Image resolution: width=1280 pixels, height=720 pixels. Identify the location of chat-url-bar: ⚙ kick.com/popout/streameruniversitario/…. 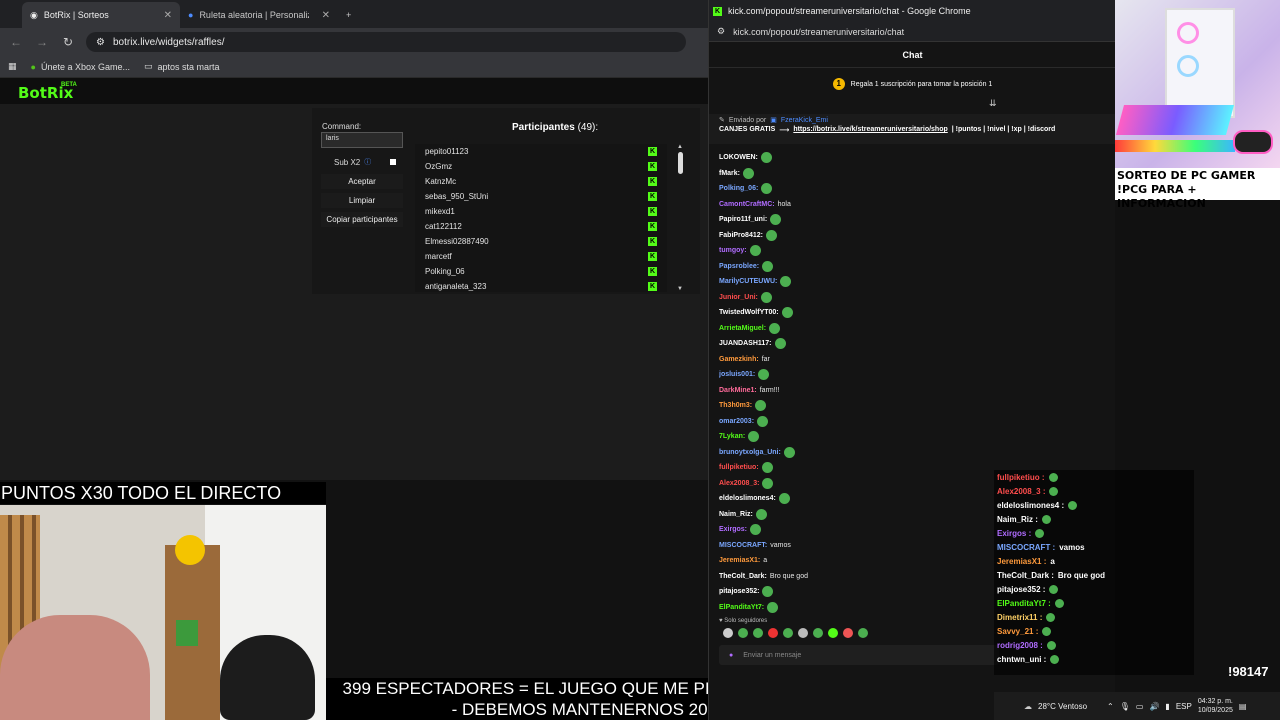
(912, 32).